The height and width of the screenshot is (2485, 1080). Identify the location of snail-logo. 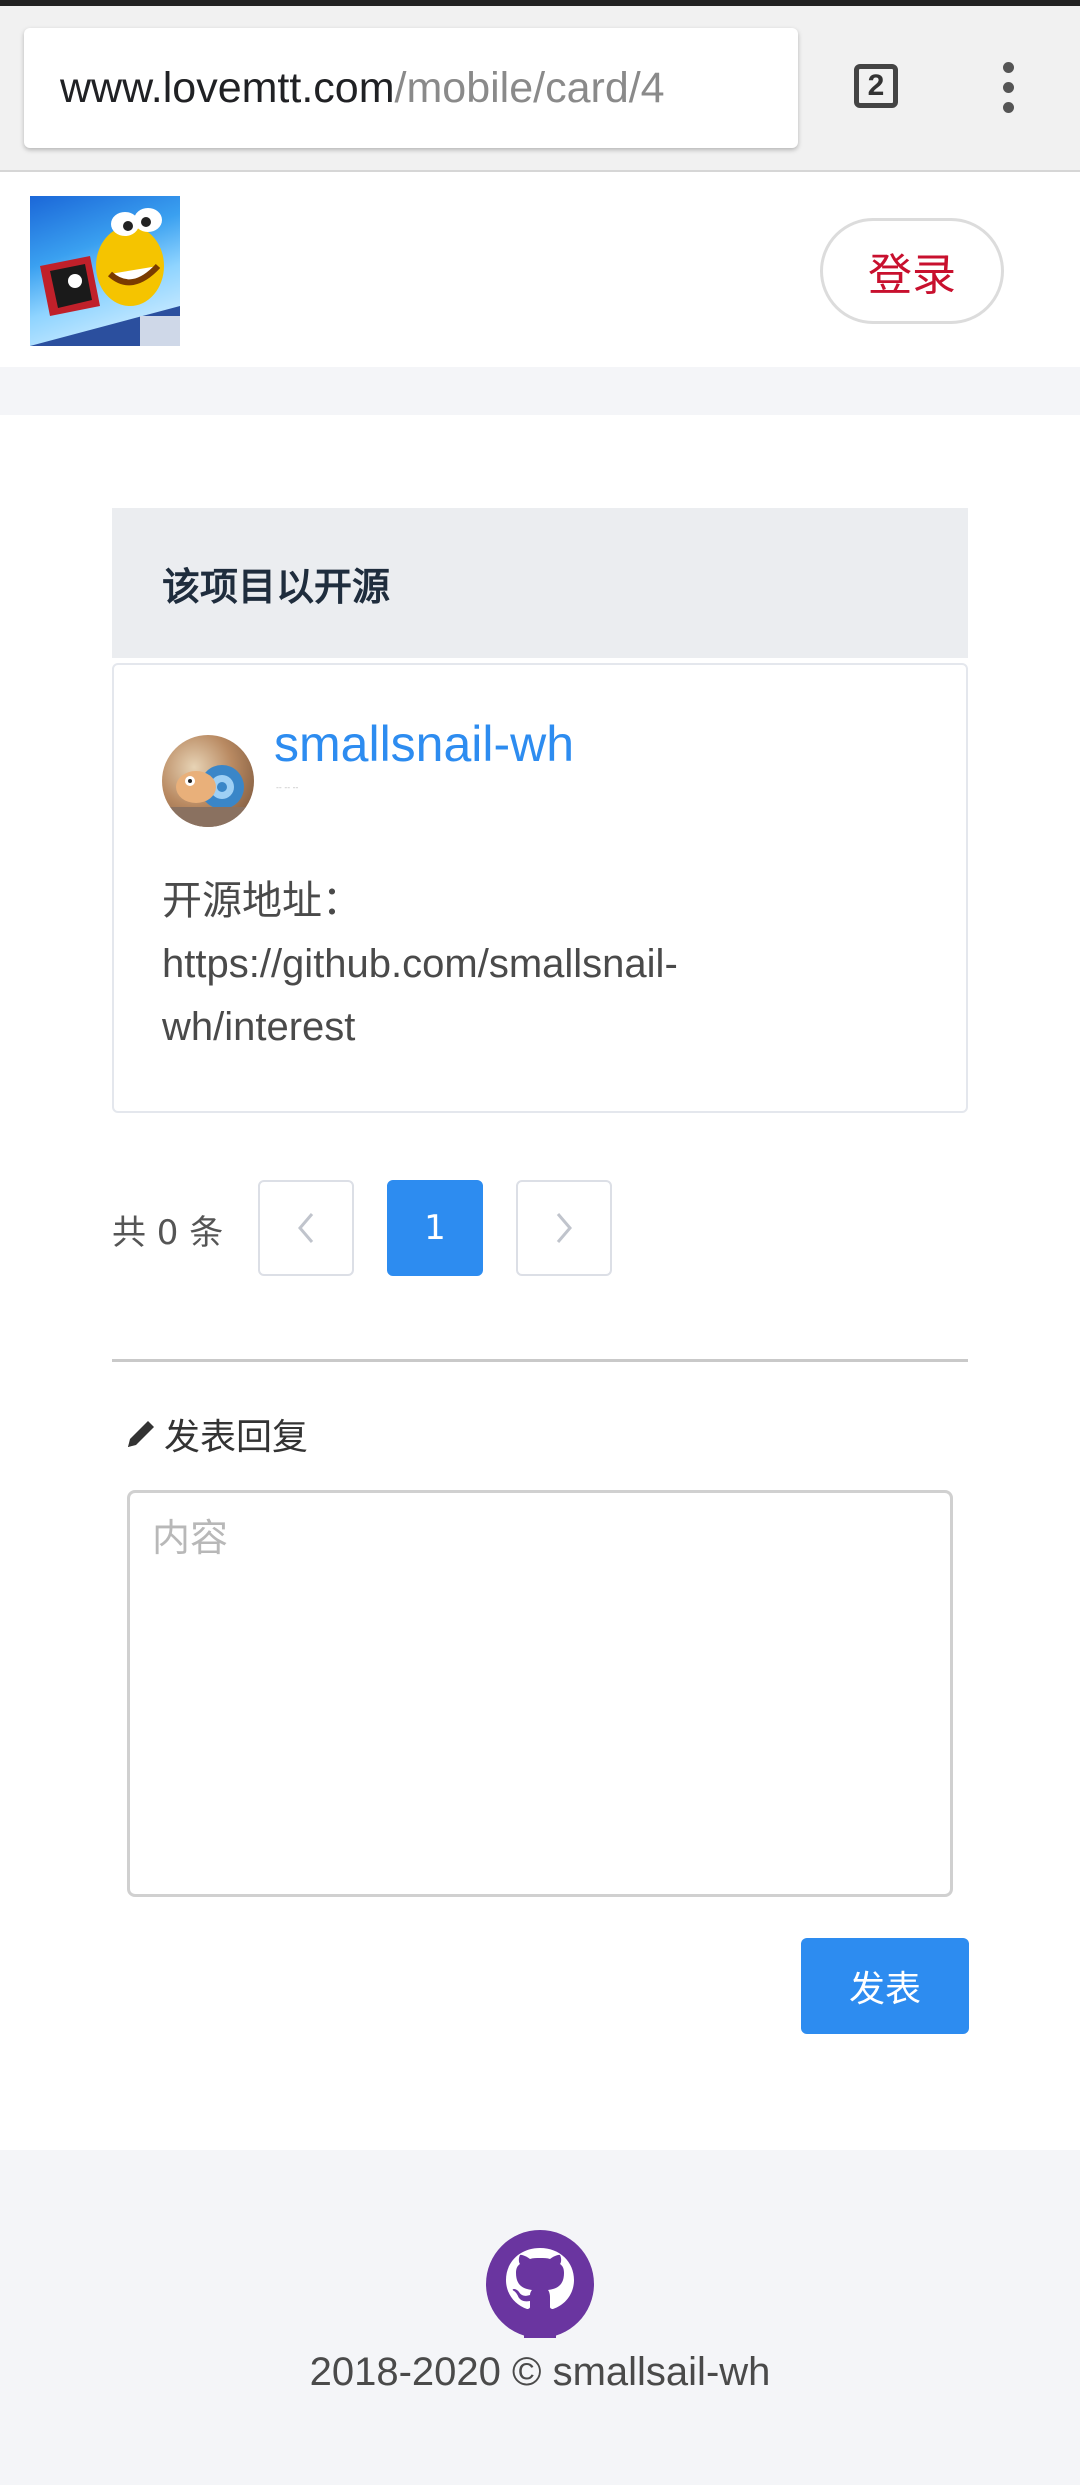
(105, 271).